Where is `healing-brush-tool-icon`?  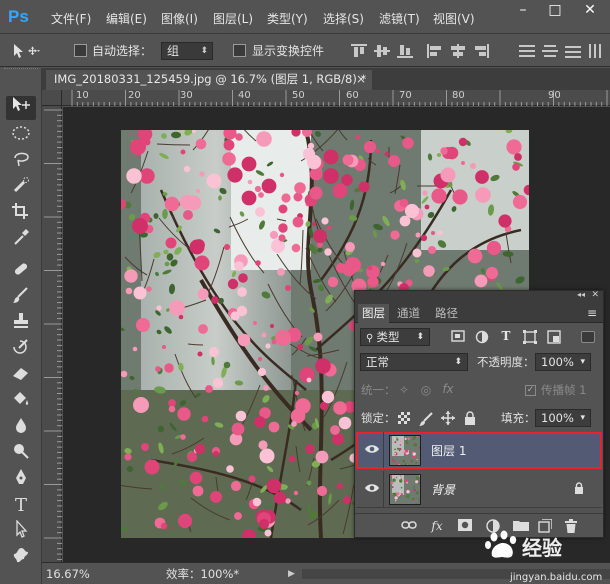 healing-brush-tool-icon is located at coordinates (21, 272).